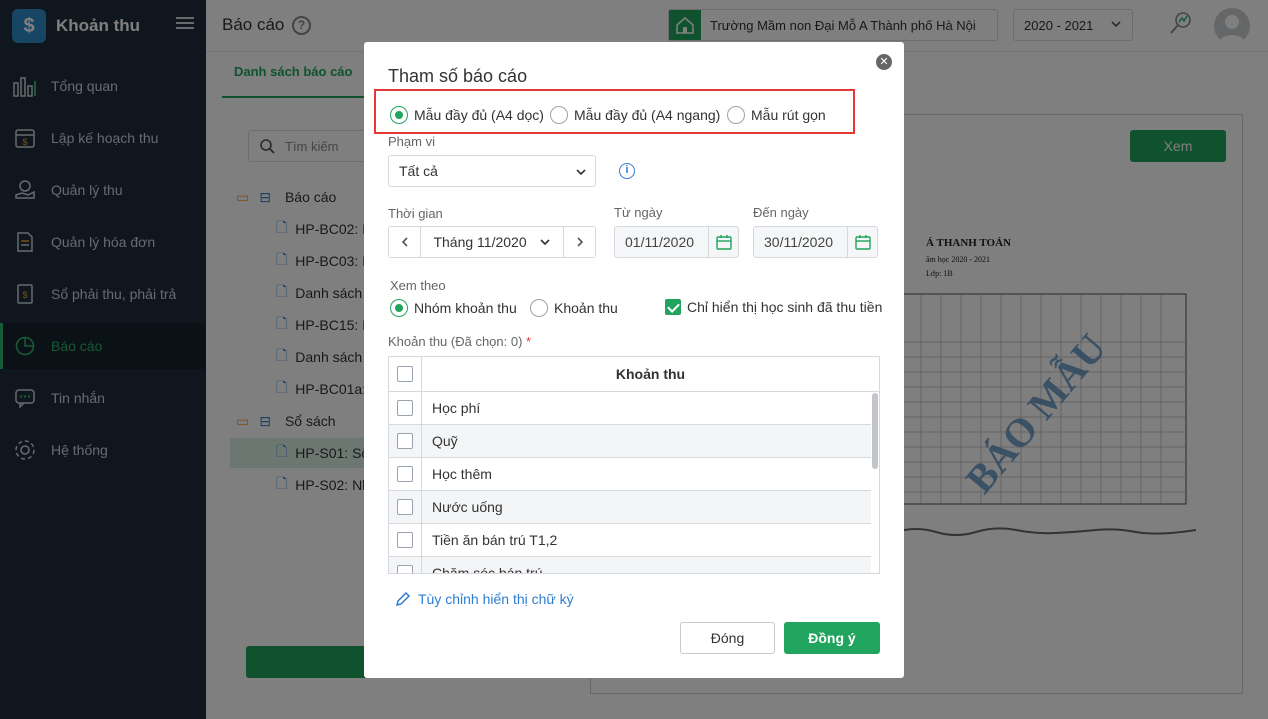  I want to click on grid-header-label: Khoản thu, so click(650, 374).